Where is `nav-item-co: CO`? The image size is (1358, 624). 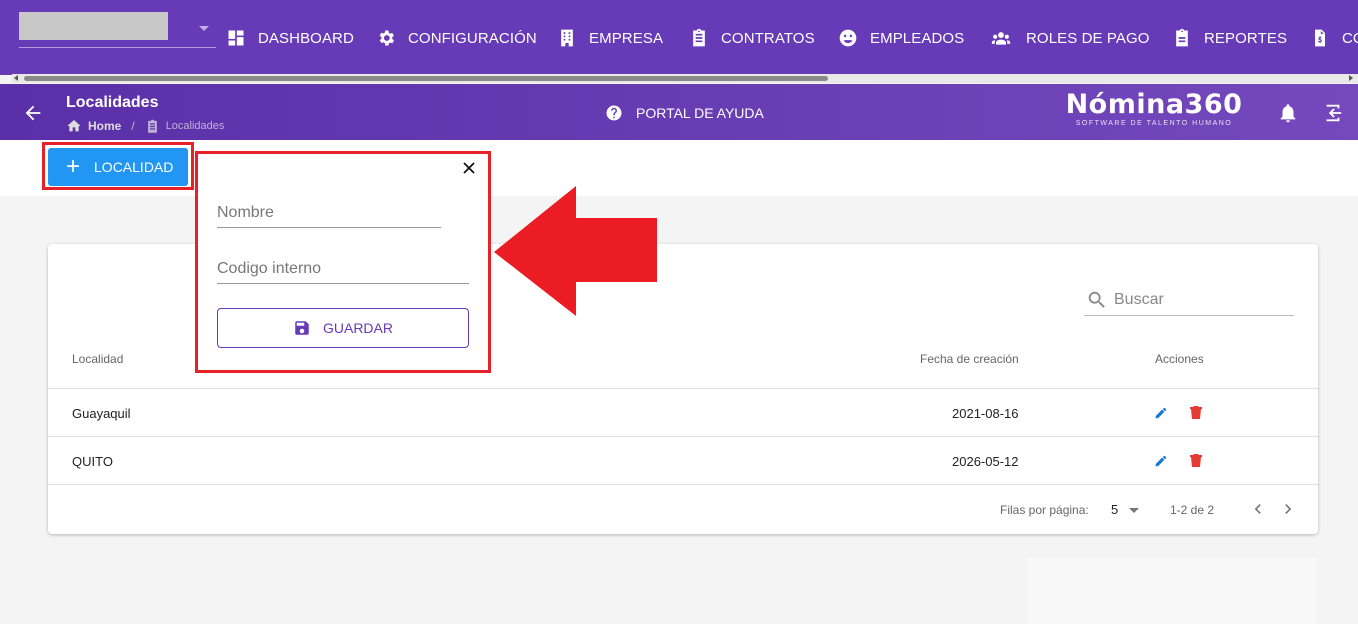
nav-item-co: CO is located at coordinates (1334, 38).